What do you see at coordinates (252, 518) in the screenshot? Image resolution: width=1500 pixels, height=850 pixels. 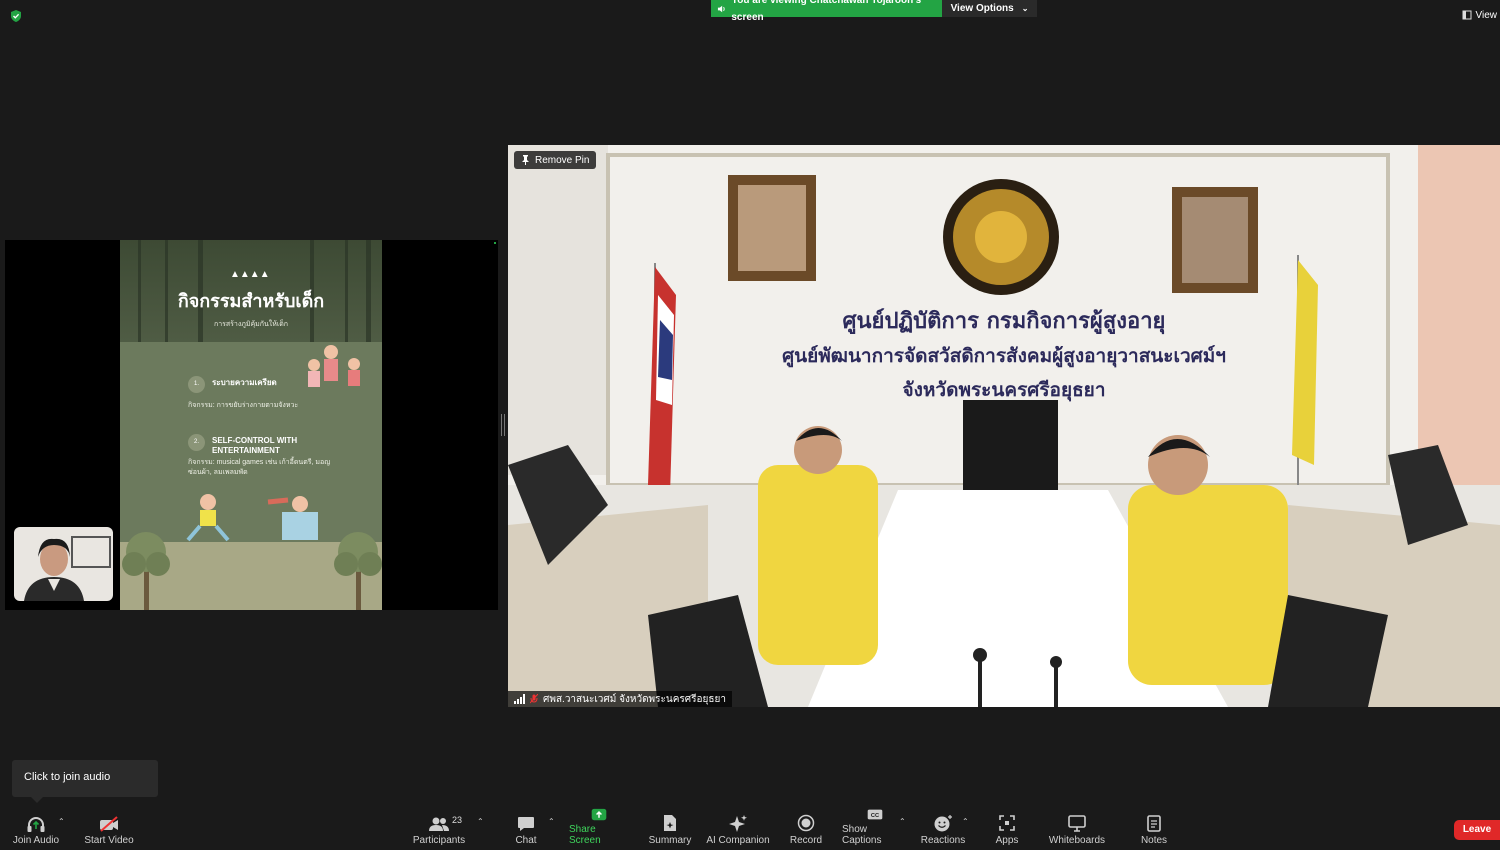 I see `kids-playing-illustration-icon` at bounding box center [252, 518].